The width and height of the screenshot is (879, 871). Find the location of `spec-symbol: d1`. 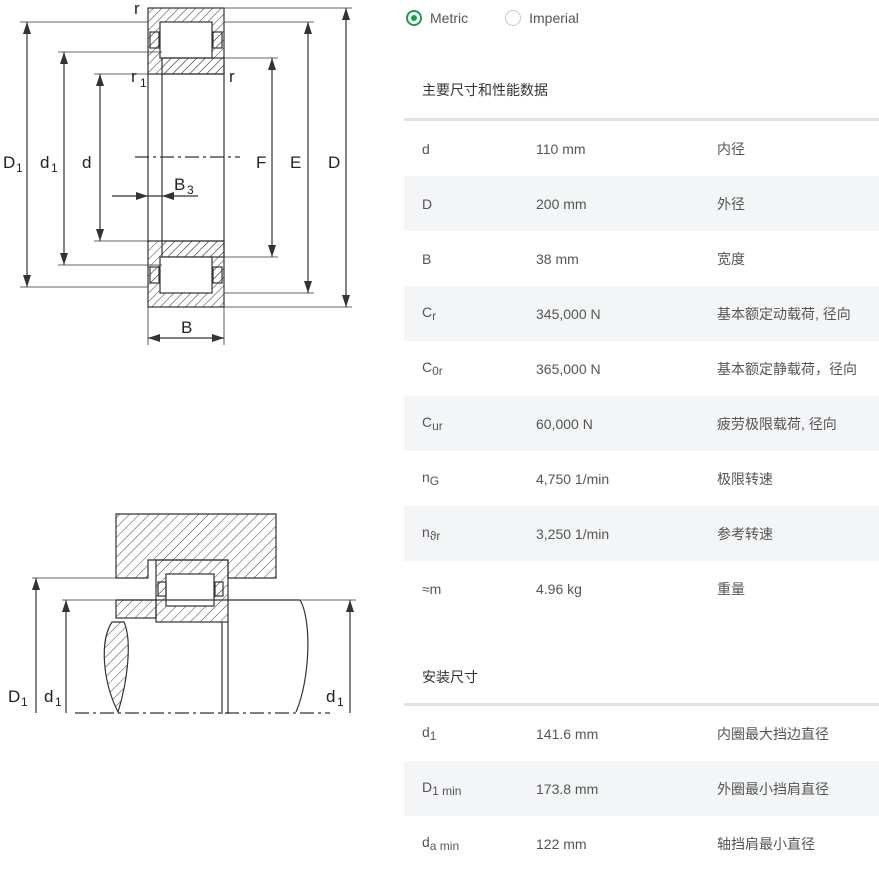

spec-symbol: d1 is located at coordinates (429, 733).